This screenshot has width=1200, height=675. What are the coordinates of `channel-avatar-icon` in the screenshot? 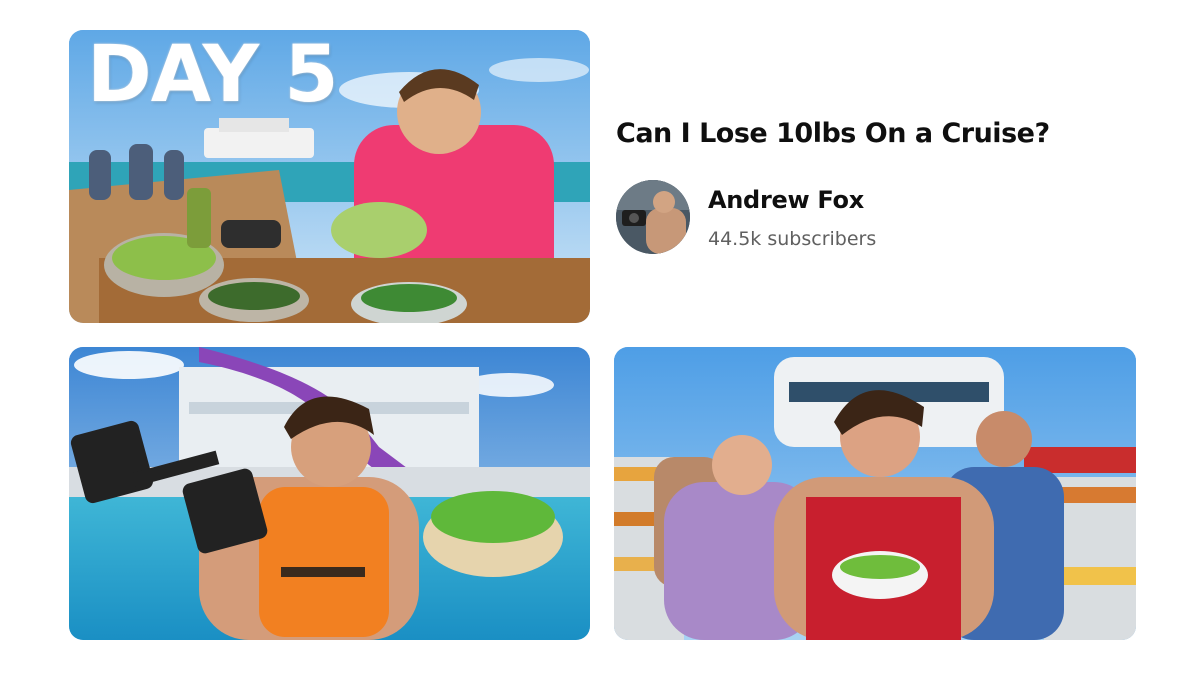 It's located at (653, 217).